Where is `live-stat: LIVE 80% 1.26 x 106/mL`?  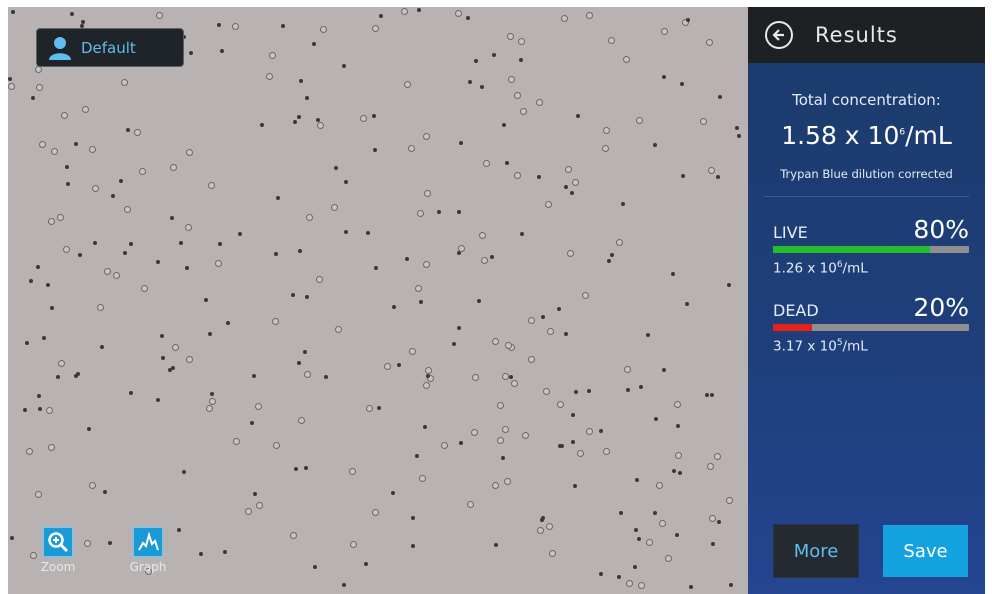 live-stat: LIVE 80% 1.26 x 106/mL is located at coordinates (871, 247).